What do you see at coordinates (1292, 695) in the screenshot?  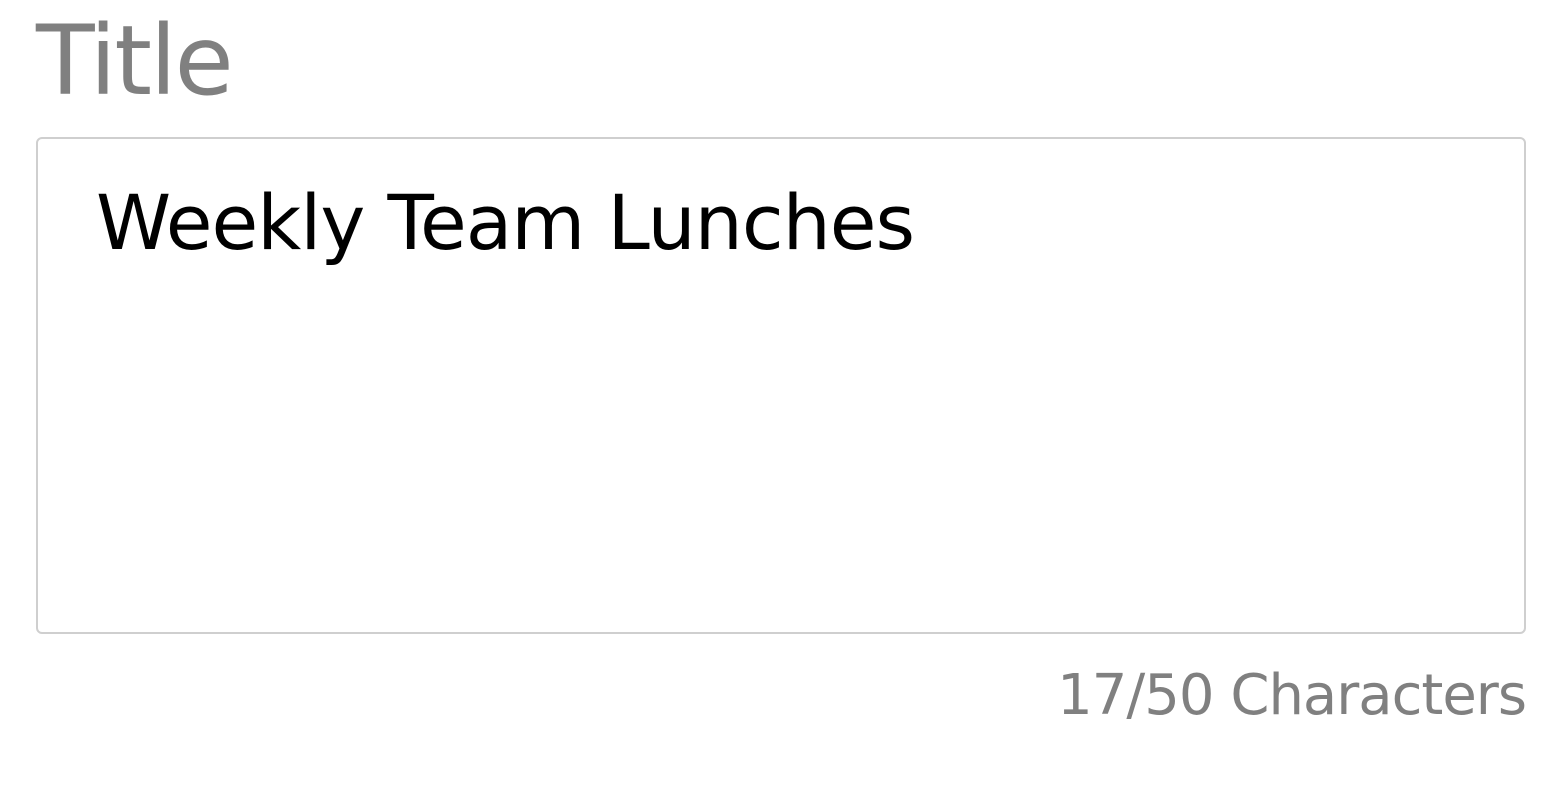 I see `character-counter: 17/50 Characters` at bounding box center [1292, 695].